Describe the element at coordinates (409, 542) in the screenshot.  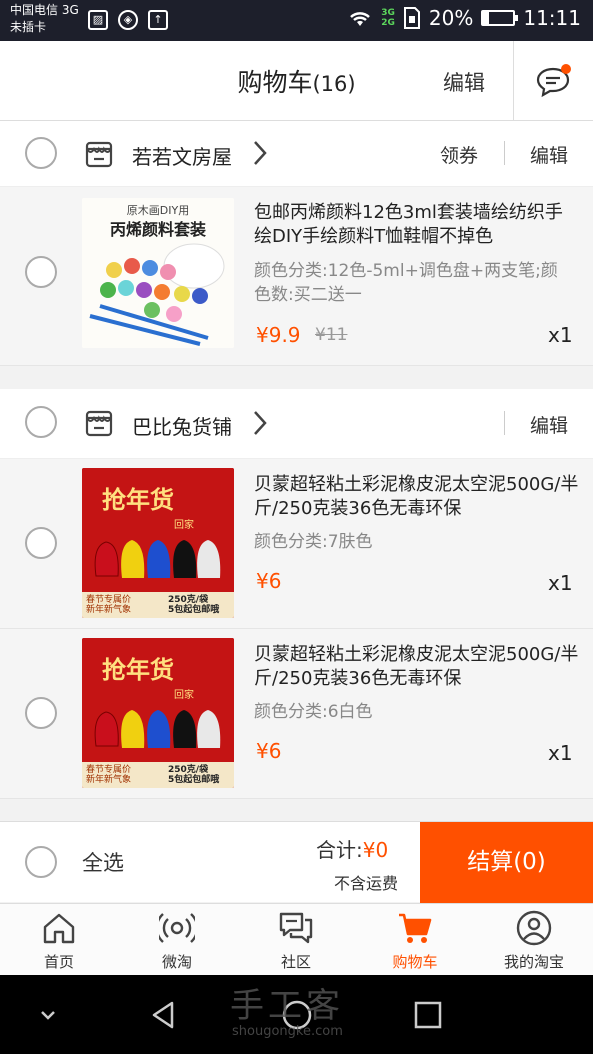
I see `product-spec: 颜色分类:7肤色` at that location.